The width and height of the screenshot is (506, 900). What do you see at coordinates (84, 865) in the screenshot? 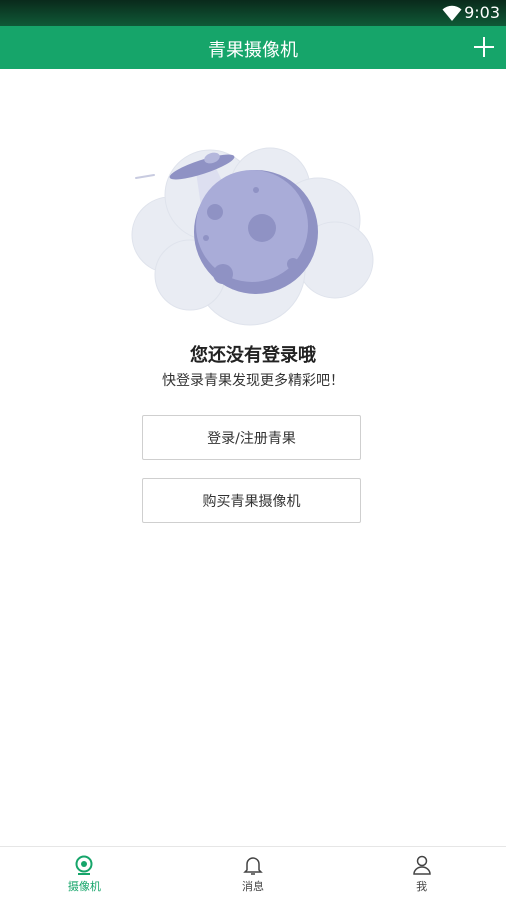
I see `camera-icon` at bounding box center [84, 865].